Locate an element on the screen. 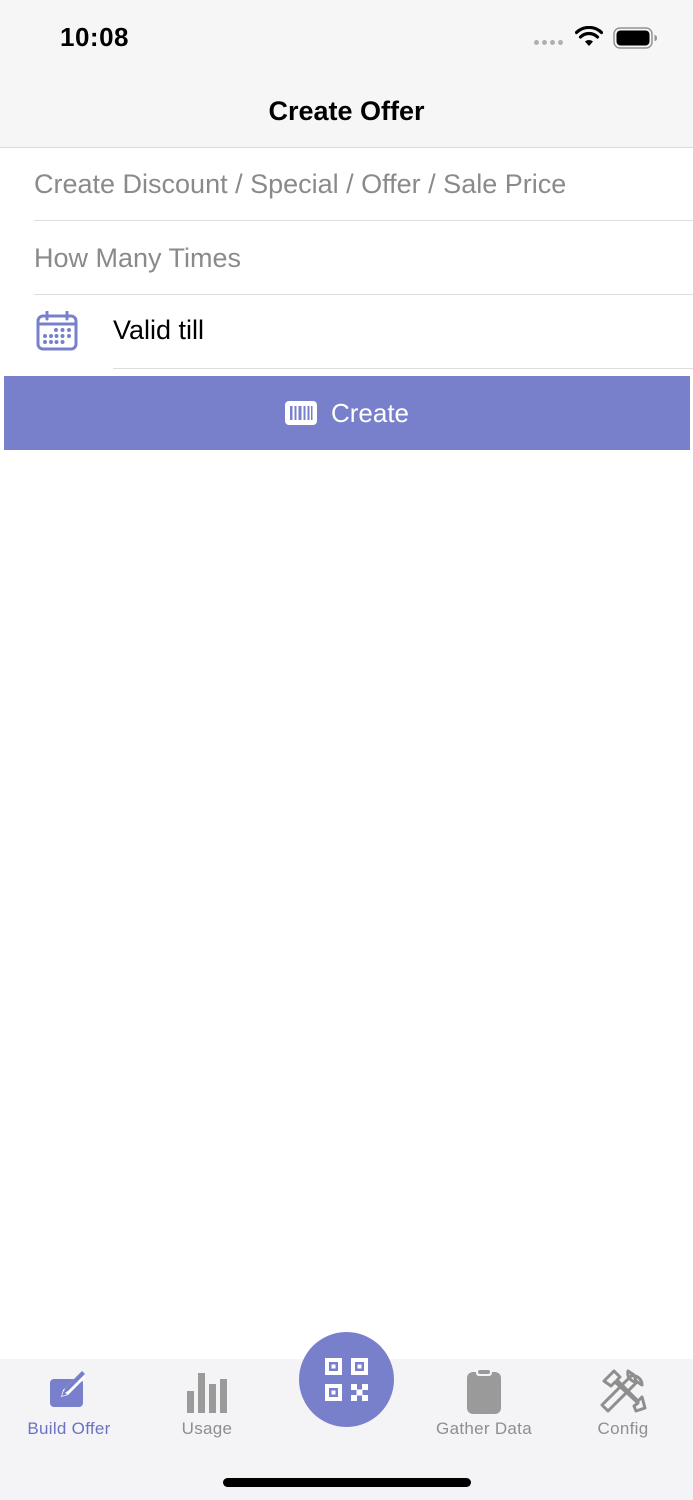 The width and height of the screenshot is (693, 1500). home-indicator is located at coordinates (347, 1482).